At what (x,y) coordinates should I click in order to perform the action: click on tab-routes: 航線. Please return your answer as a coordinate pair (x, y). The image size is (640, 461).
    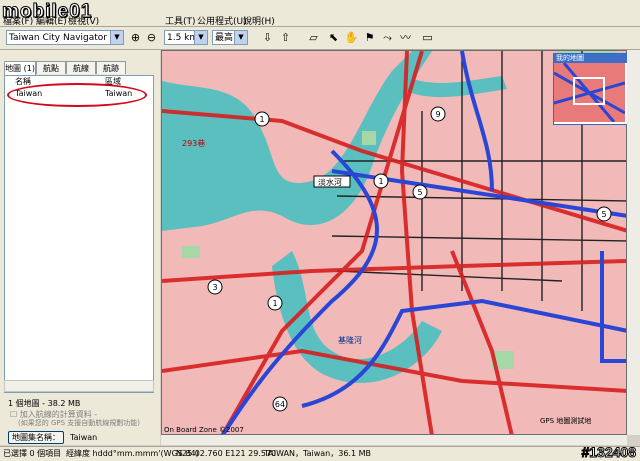
    Looking at the image, I should click on (81, 67).